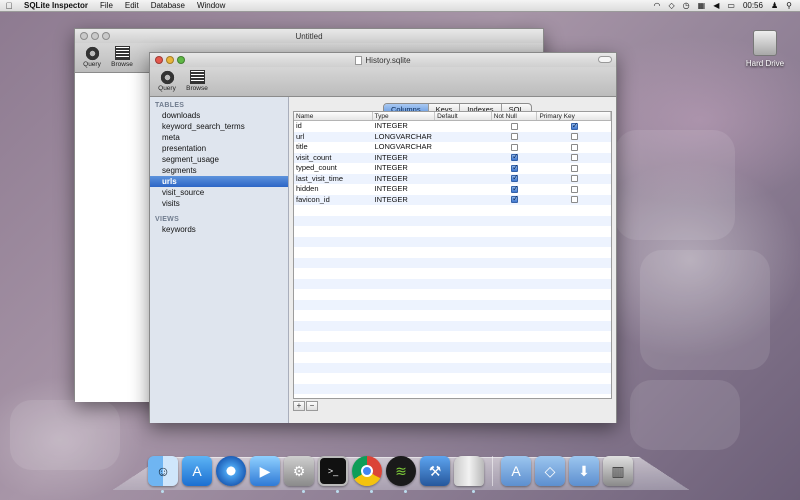 This screenshot has height=500, width=800. I want to click on column-header-name: Name, so click(333, 116).